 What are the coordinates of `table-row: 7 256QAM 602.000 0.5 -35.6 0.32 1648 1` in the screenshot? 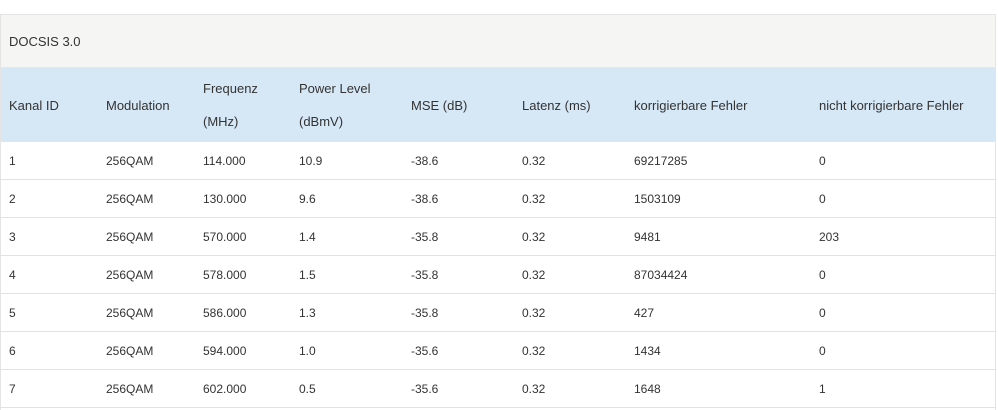 It's located at (498, 388).